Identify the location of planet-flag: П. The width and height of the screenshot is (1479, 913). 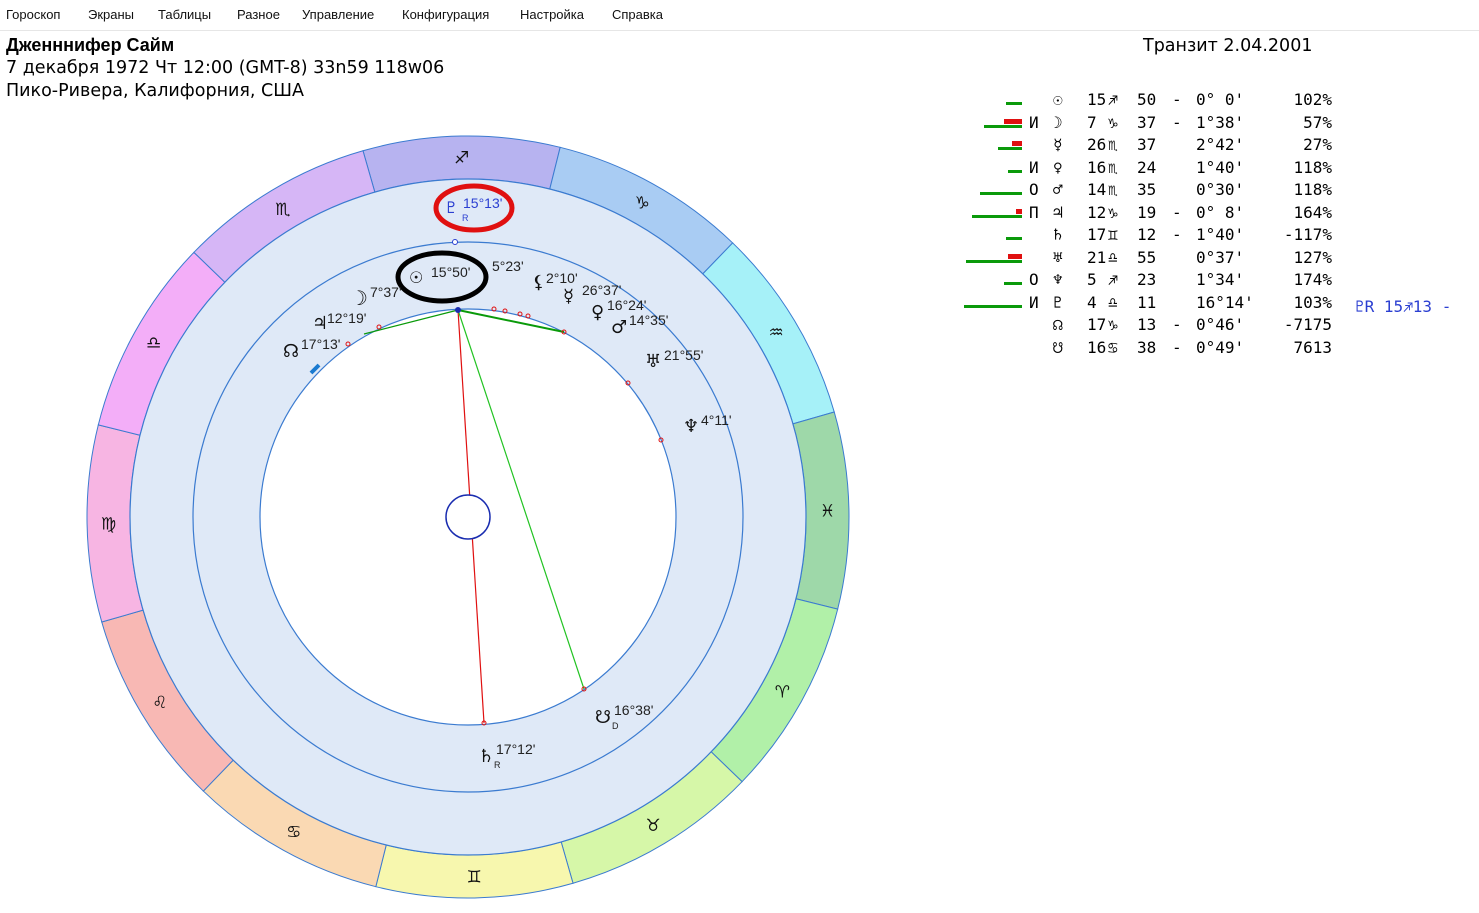
(1034, 212).